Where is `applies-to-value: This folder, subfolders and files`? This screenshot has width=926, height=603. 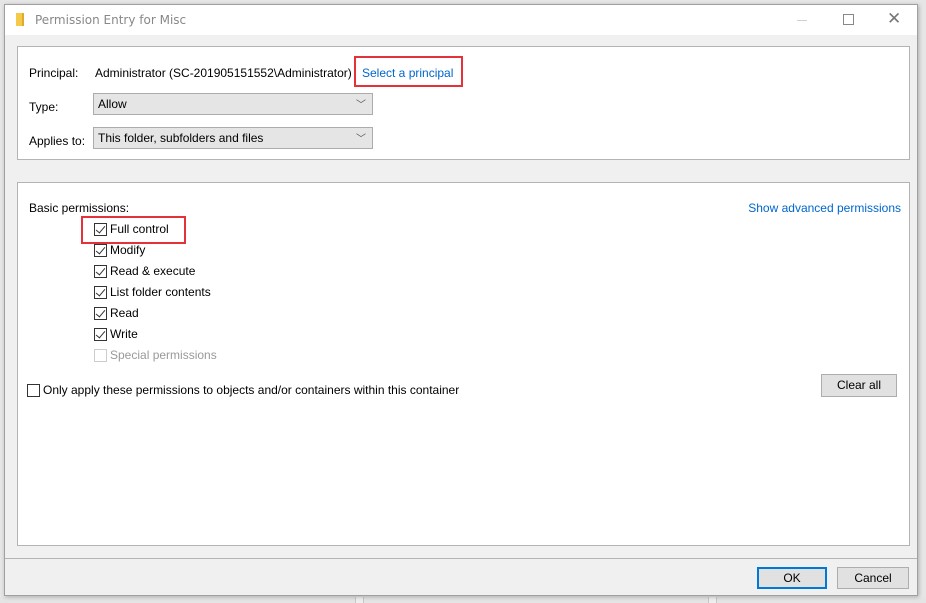 applies-to-value: This folder, subfolders and files is located at coordinates (181, 138).